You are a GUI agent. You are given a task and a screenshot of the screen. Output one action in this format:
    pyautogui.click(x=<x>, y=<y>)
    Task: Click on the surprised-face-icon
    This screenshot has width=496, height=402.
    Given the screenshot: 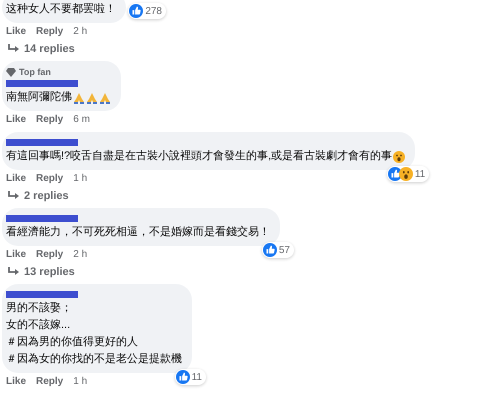 What is the action you would take?
    pyautogui.click(x=399, y=156)
    